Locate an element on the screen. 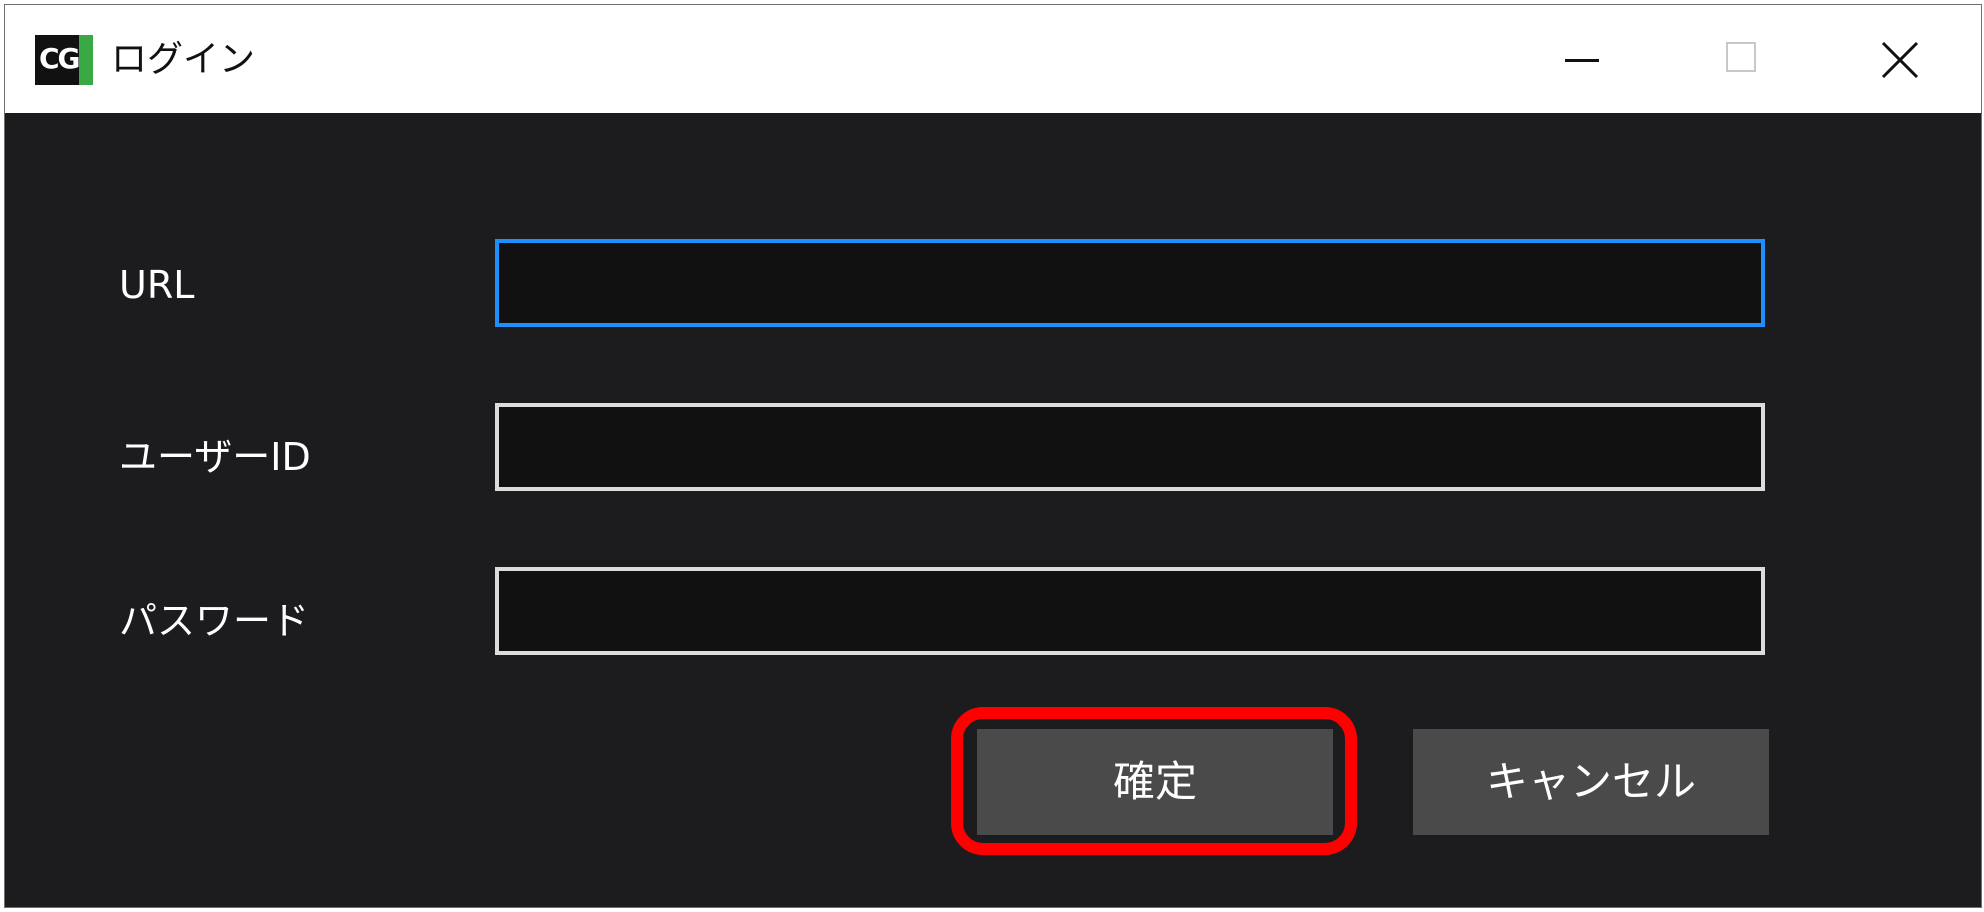 This screenshot has width=1984, height=912. url-label: URL is located at coordinates (157, 285).